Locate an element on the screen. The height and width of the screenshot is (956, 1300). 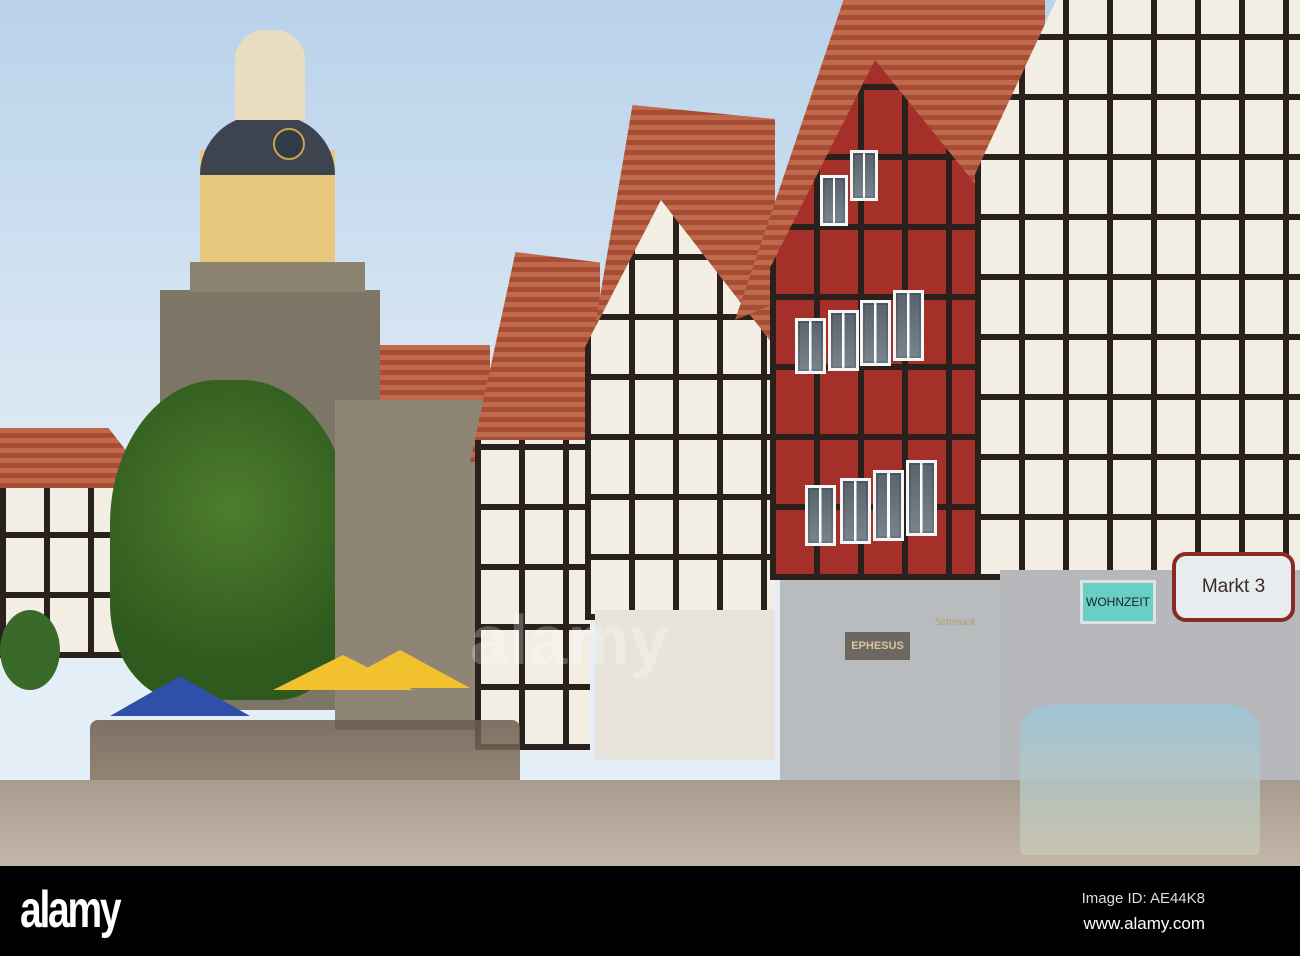
ephesus-sign: EPHESUS is located at coordinates (877, 646).